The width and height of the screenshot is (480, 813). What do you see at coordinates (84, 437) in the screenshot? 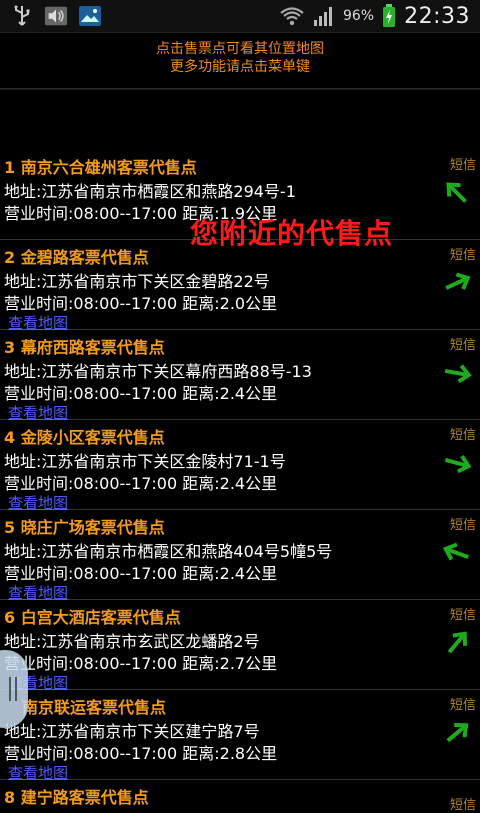
I see `outlet-title: 4 金陵小区客票代售点` at bounding box center [84, 437].